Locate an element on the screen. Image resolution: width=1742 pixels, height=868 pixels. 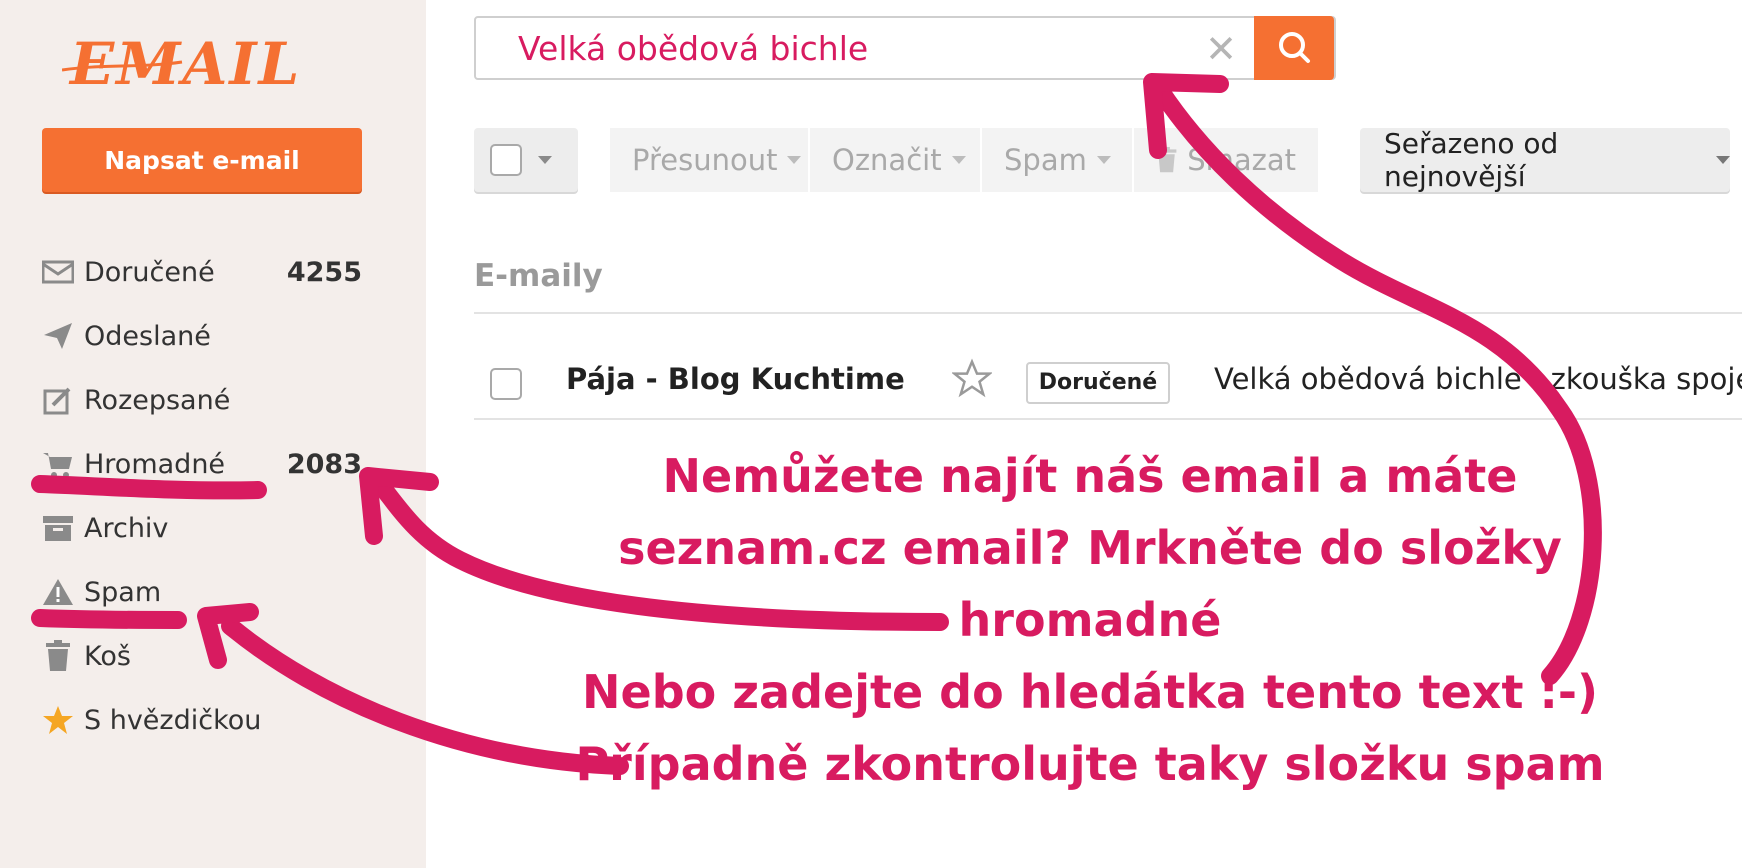
archive-box-icon is located at coordinates (58, 528).